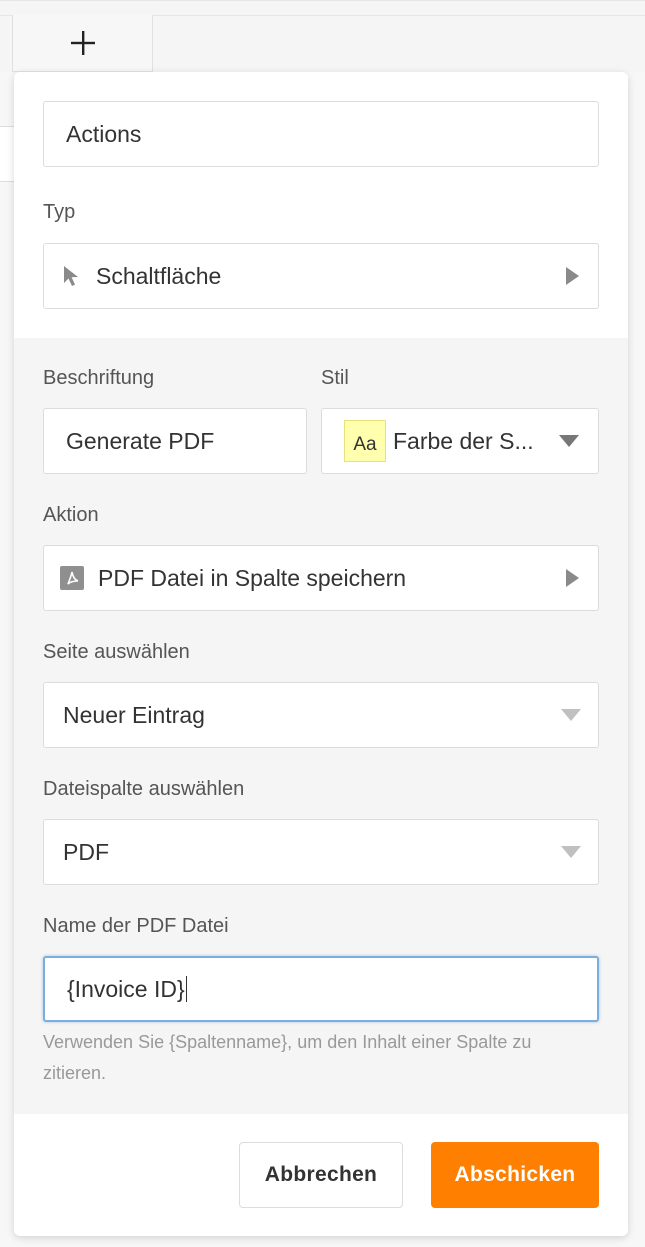  I want to click on type-select: Schaltfläche, so click(321, 276).